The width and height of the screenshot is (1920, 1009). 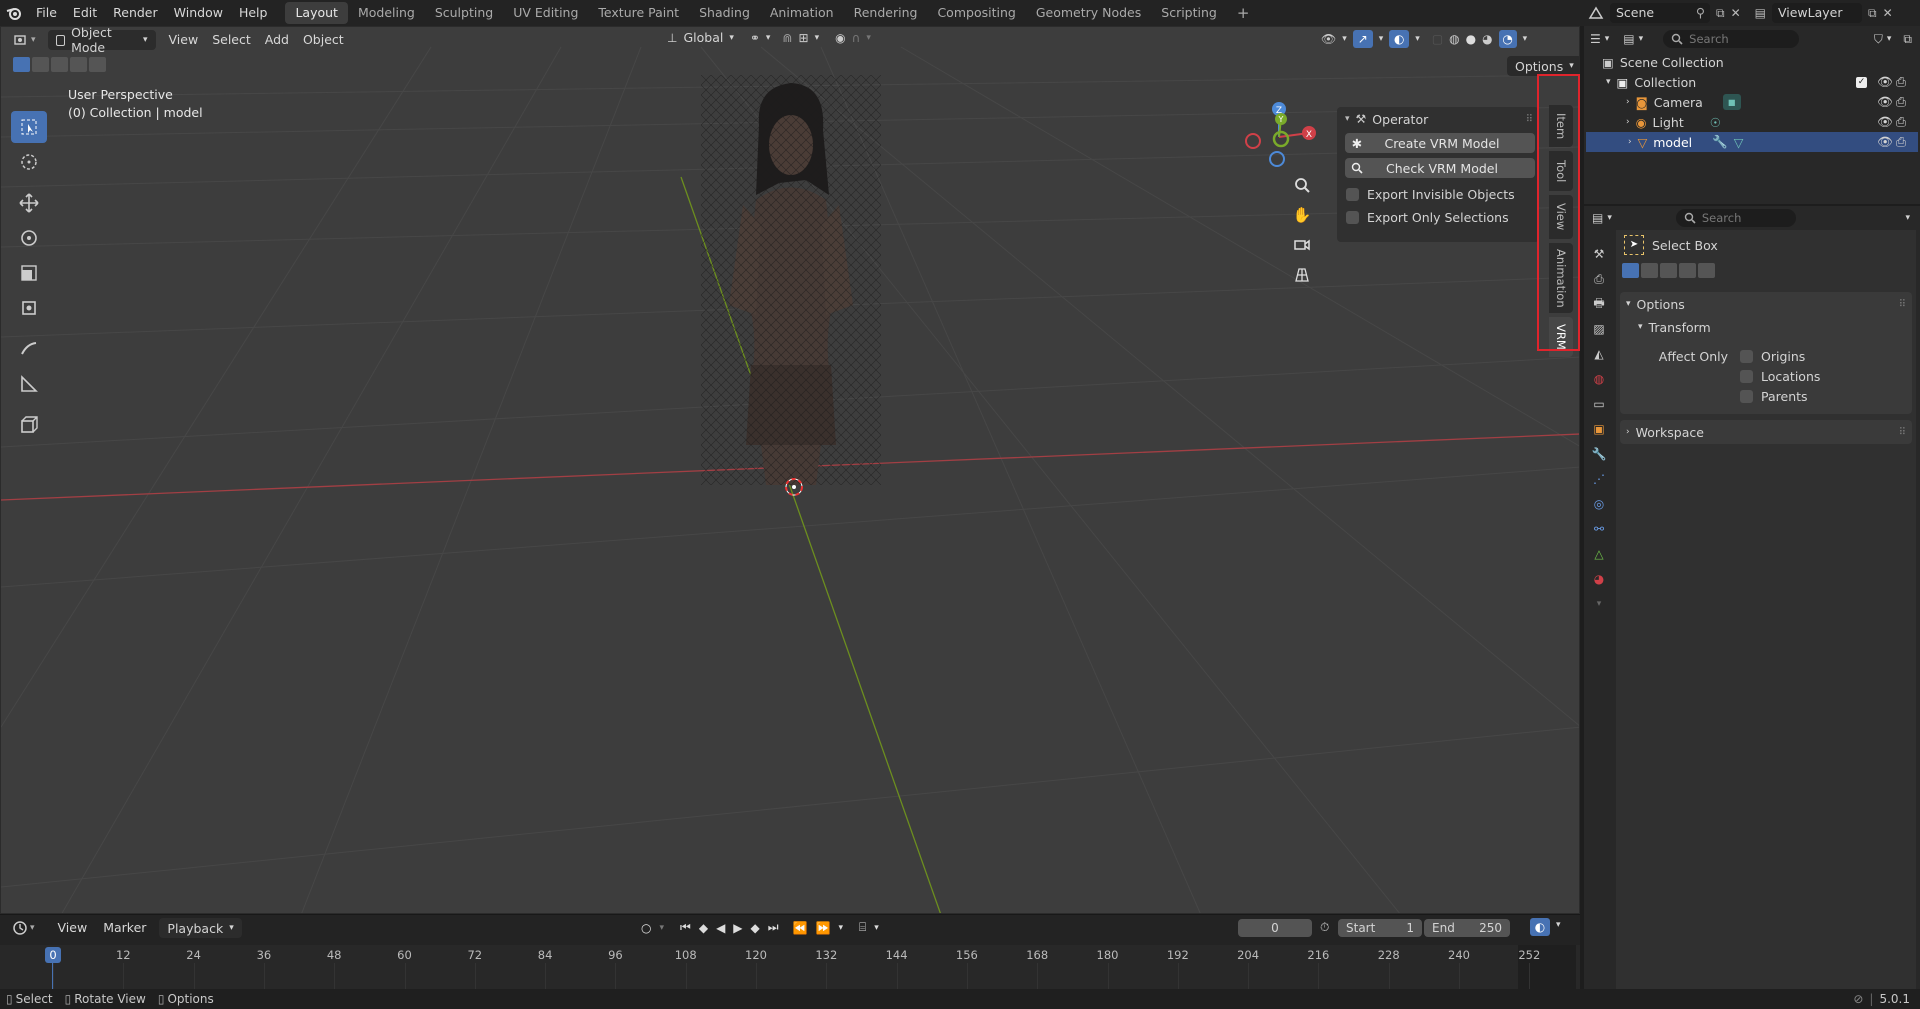 What do you see at coordinates (29, 425) in the screenshot?
I see `add-cube-tool-icon` at bounding box center [29, 425].